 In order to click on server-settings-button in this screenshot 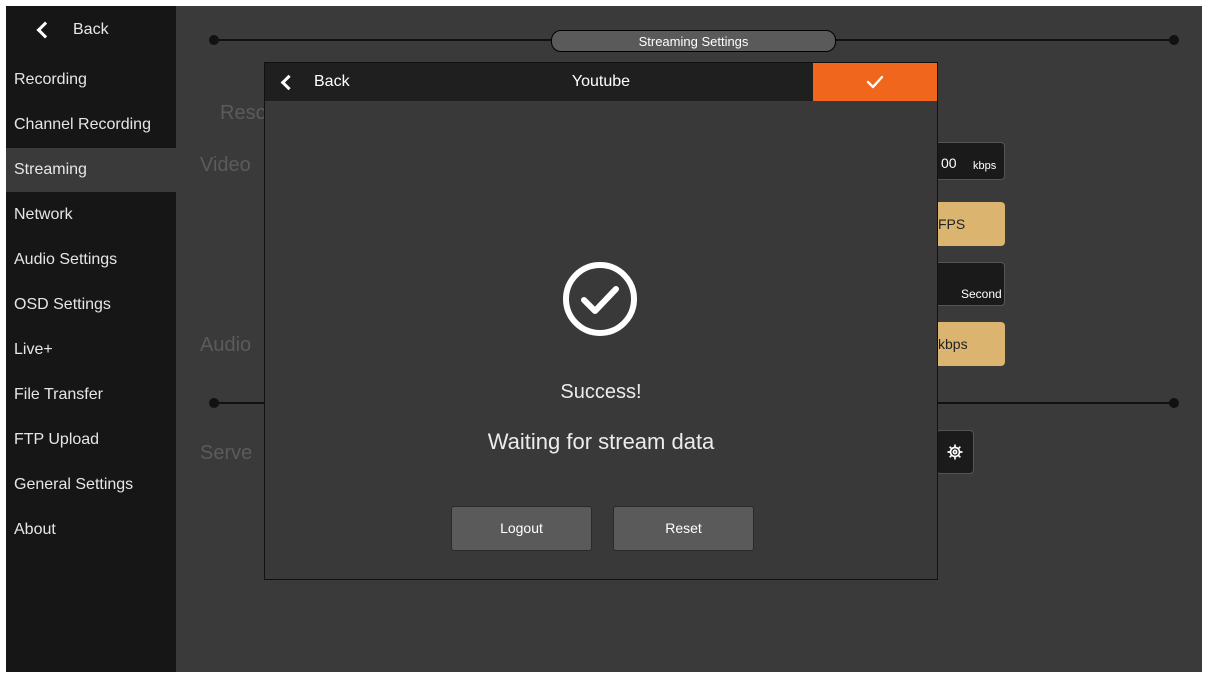, I will do `click(955, 452)`.